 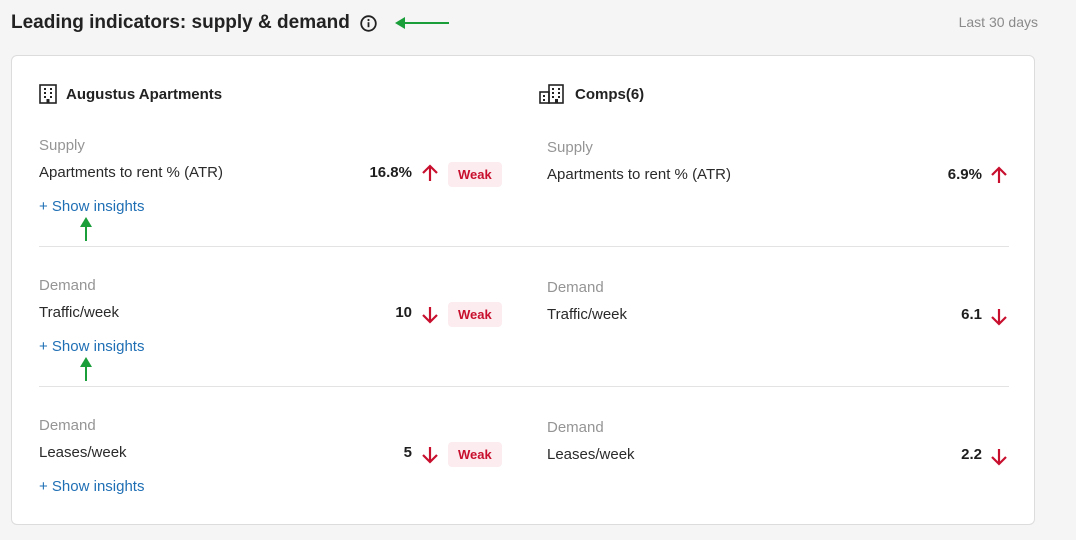 What do you see at coordinates (971, 314) in the screenshot?
I see `comps-value: 6.1` at bounding box center [971, 314].